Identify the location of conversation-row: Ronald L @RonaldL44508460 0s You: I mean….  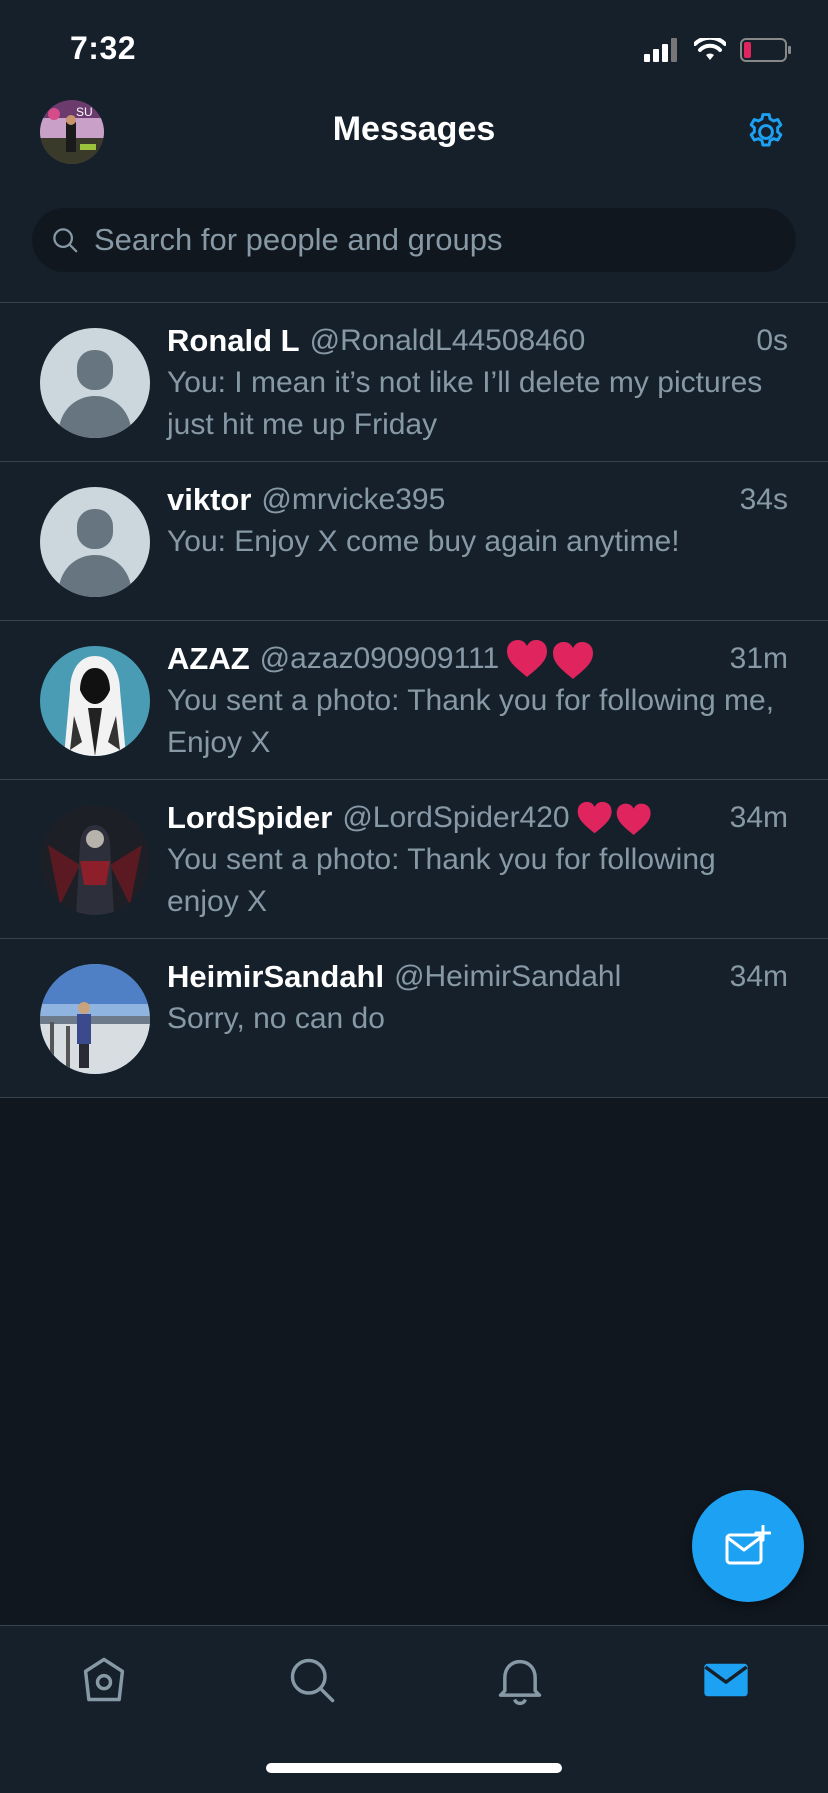
(414, 382).